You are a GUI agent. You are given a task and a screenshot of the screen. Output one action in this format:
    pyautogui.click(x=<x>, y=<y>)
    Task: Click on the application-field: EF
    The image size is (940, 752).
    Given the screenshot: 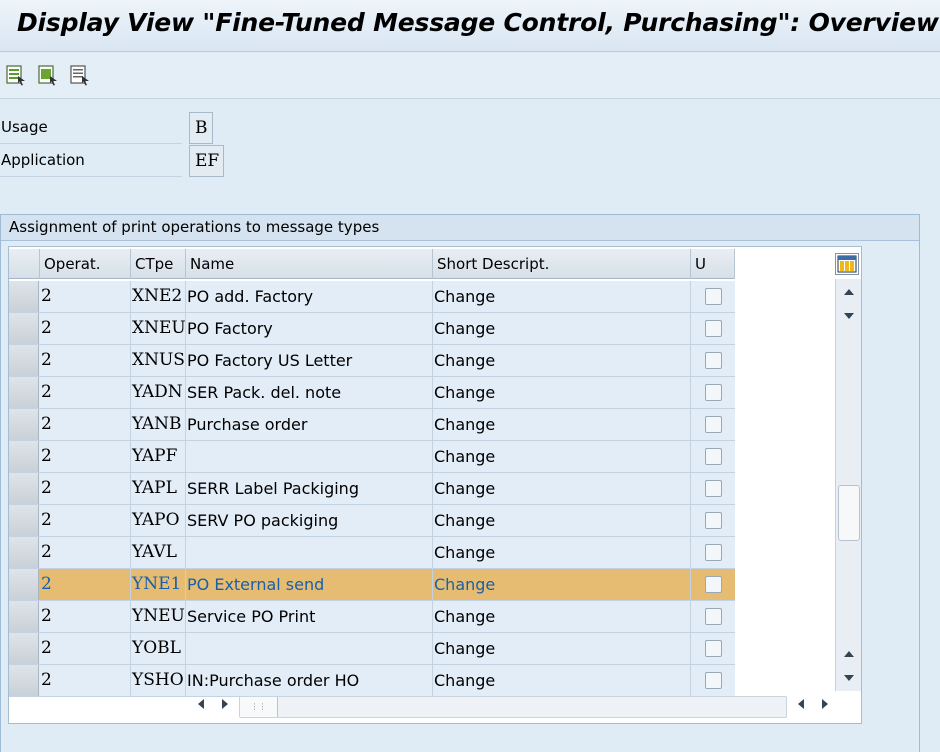 What is the action you would take?
    pyautogui.click(x=206, y=161)
    